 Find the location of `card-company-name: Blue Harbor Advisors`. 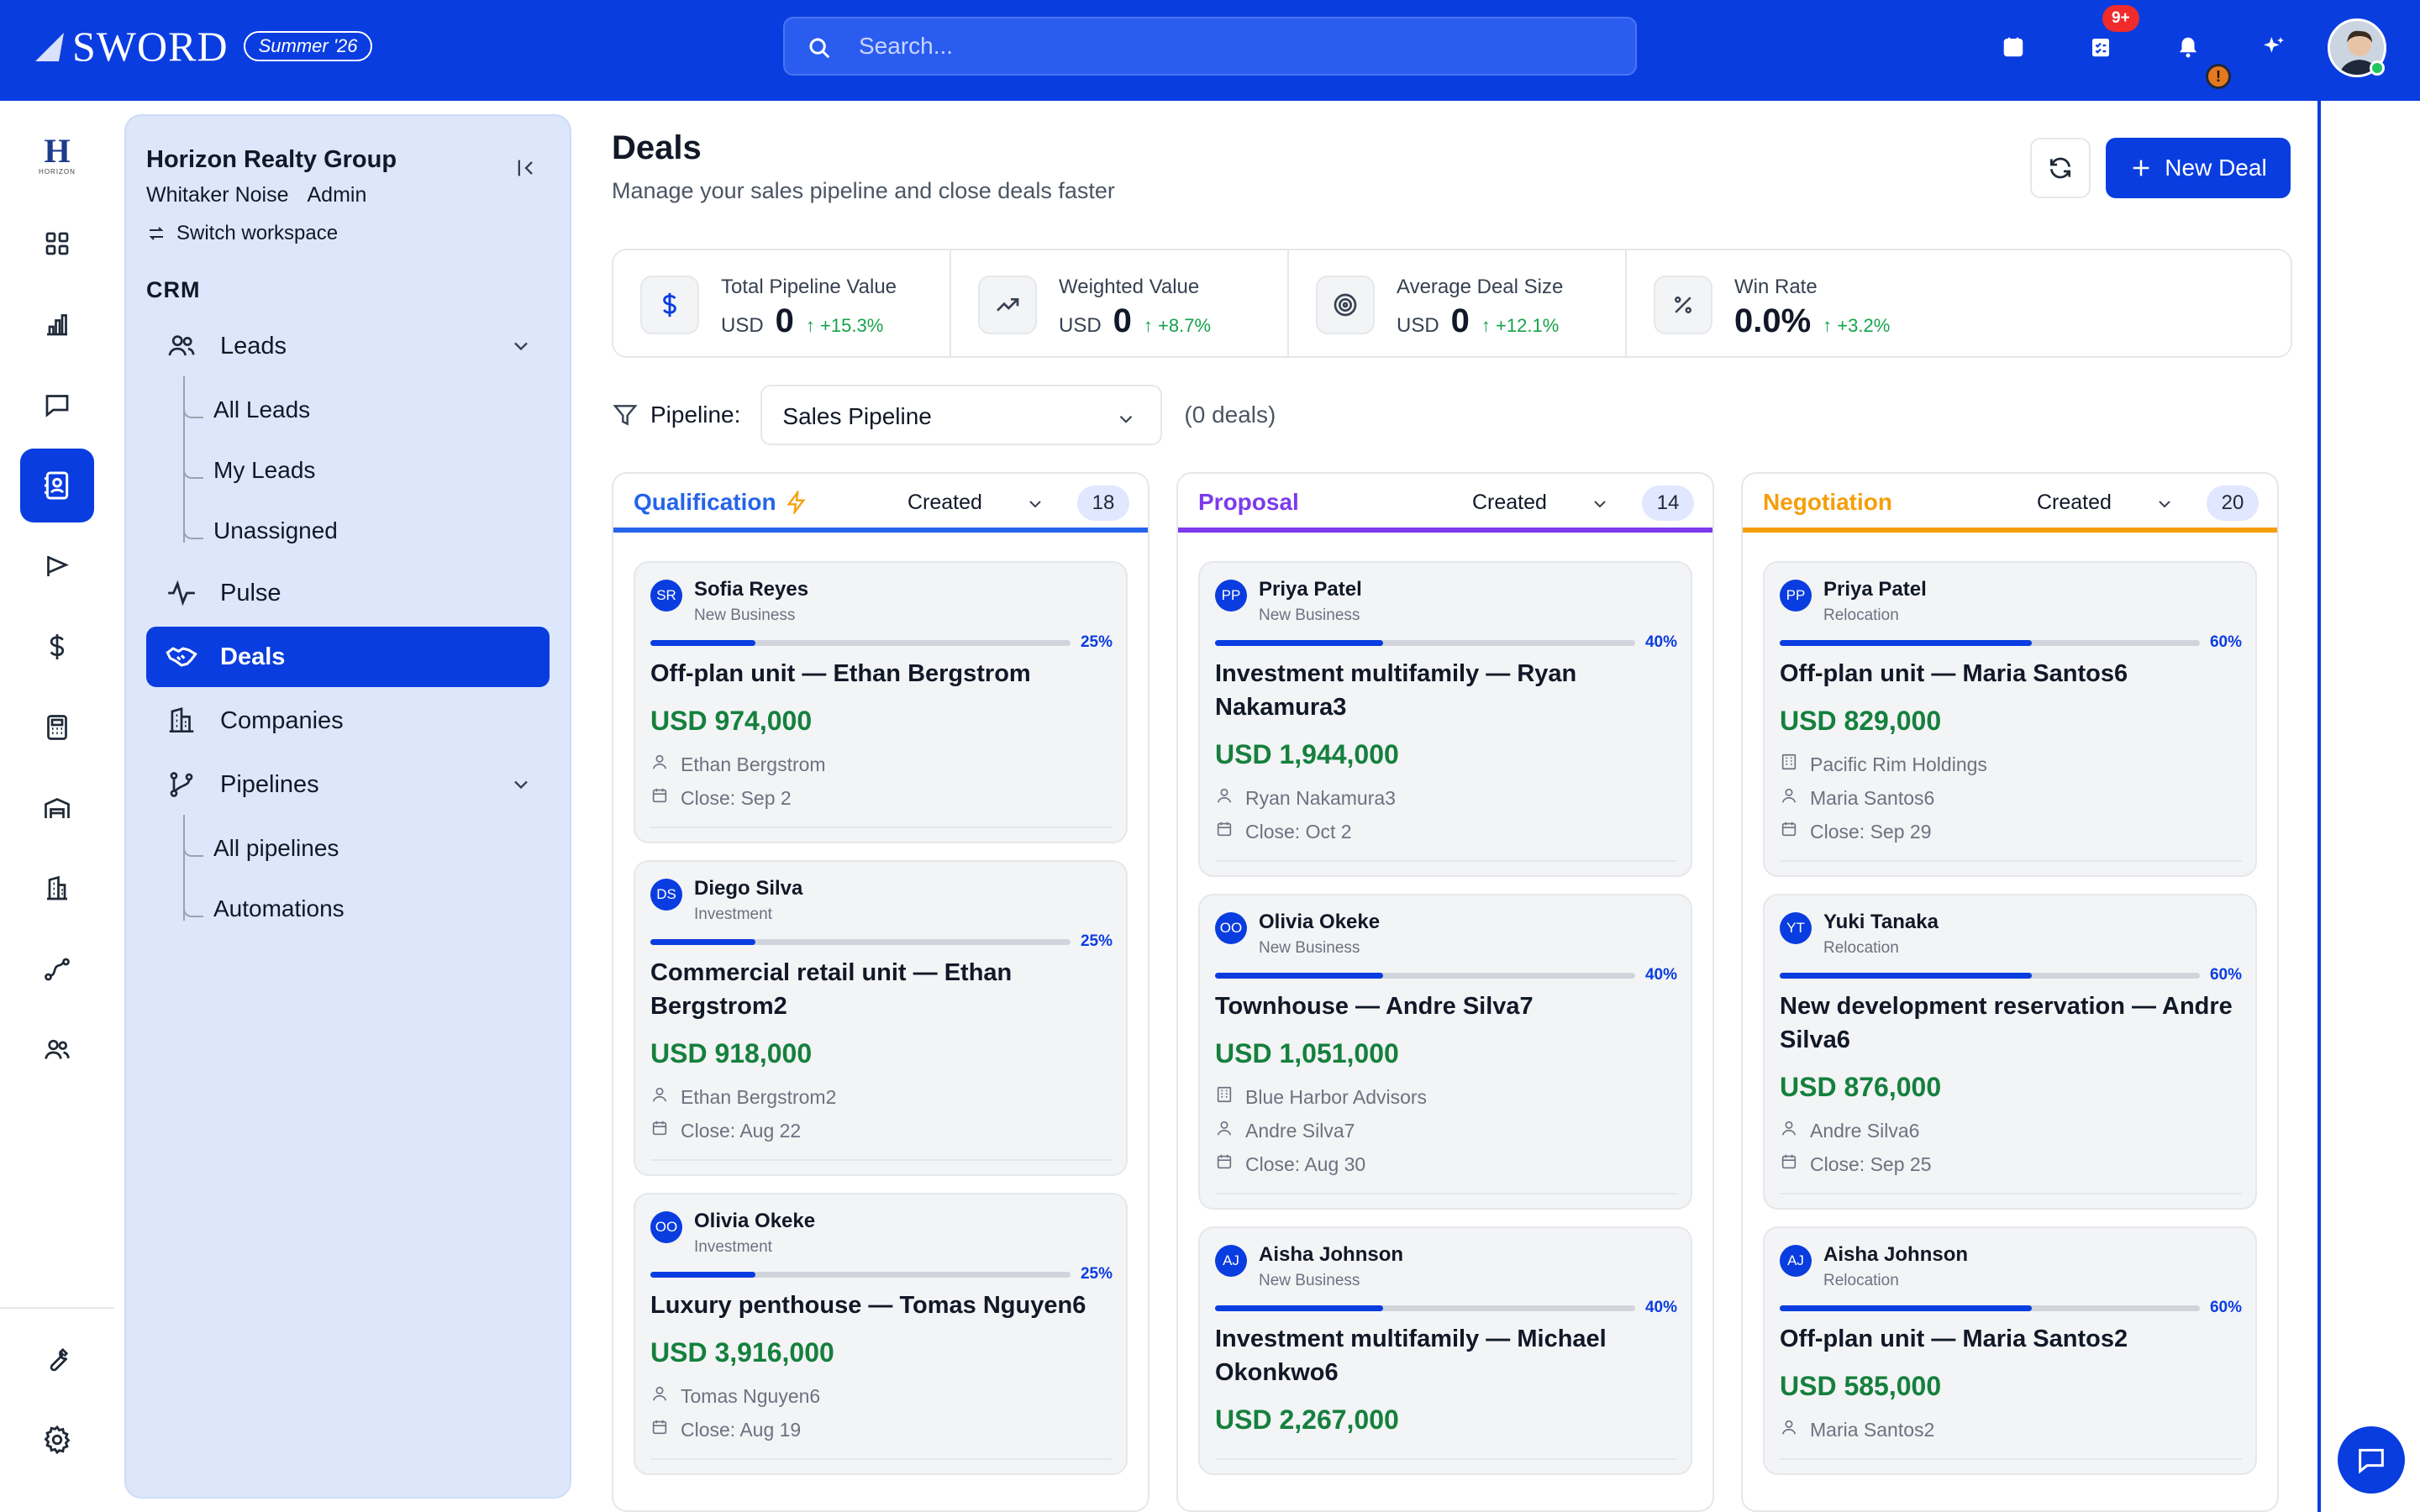

card-company-name: Blue Harbor Advisors is located at coordinates (1336, 1096).